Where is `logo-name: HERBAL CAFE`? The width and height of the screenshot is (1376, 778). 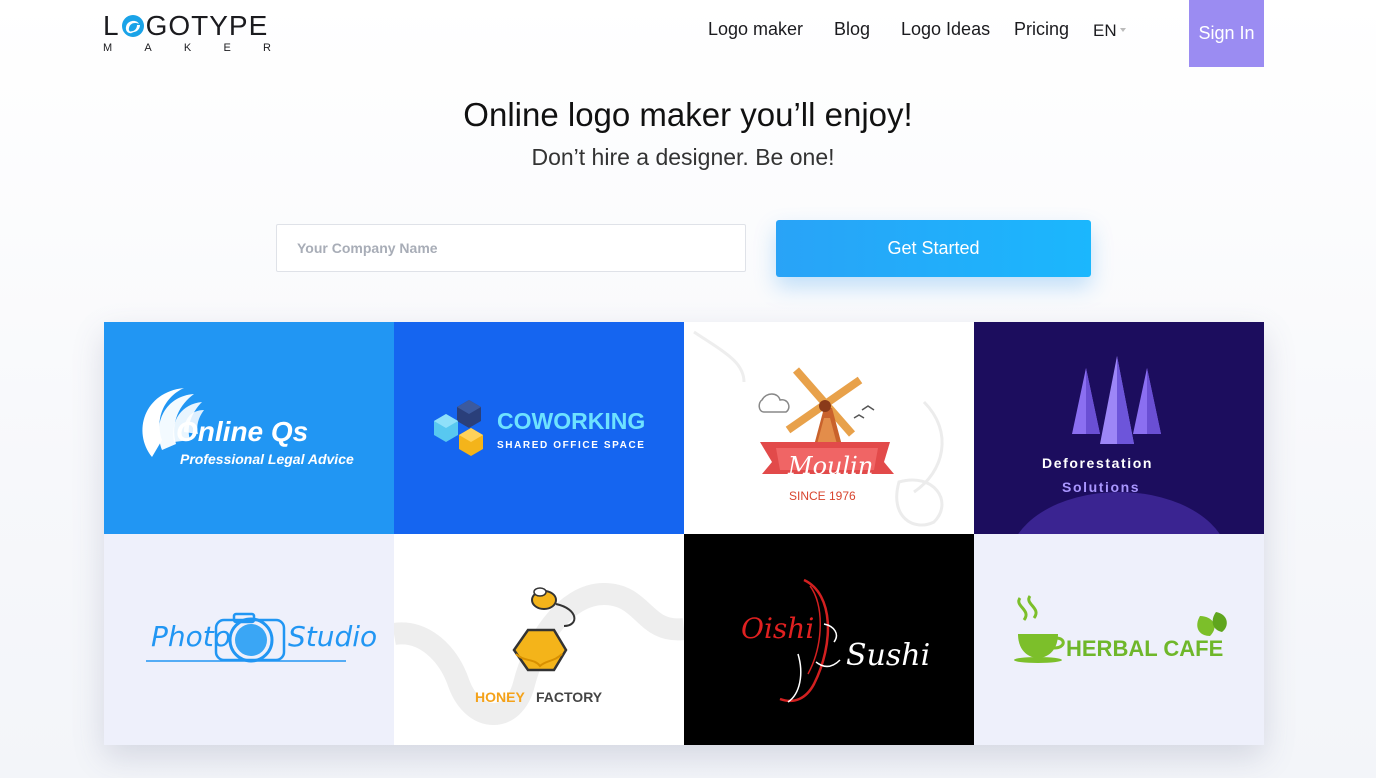 logo-name: HERBAL CAFE is located at coordinates (1145, 648).